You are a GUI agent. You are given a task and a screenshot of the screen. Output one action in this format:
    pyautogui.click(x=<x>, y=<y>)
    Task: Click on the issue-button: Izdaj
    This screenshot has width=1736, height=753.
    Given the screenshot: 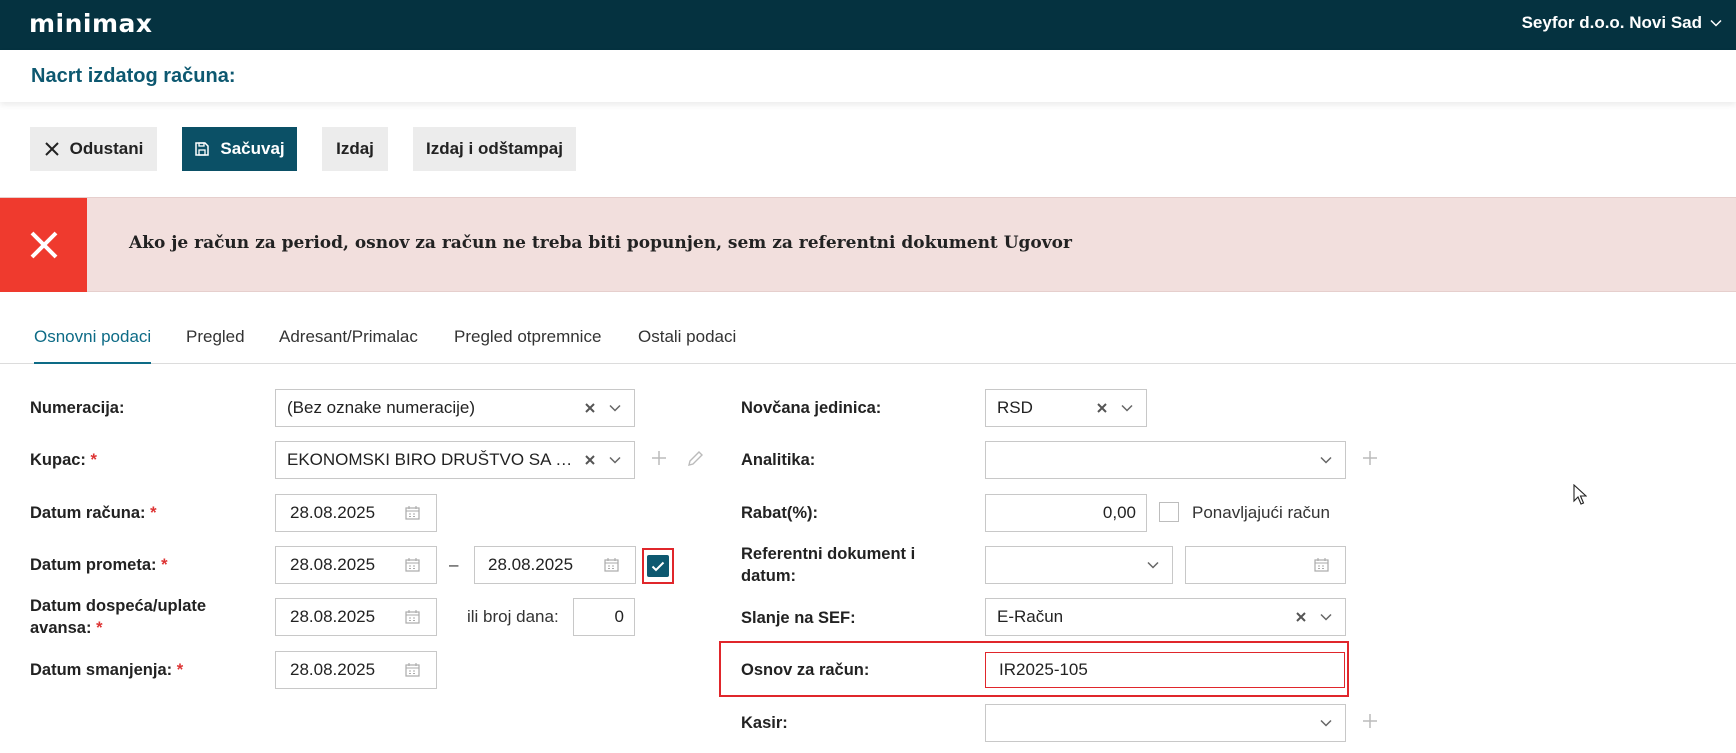 What is the action you would take?
    pyautogui.click(x=355, y=149)
    